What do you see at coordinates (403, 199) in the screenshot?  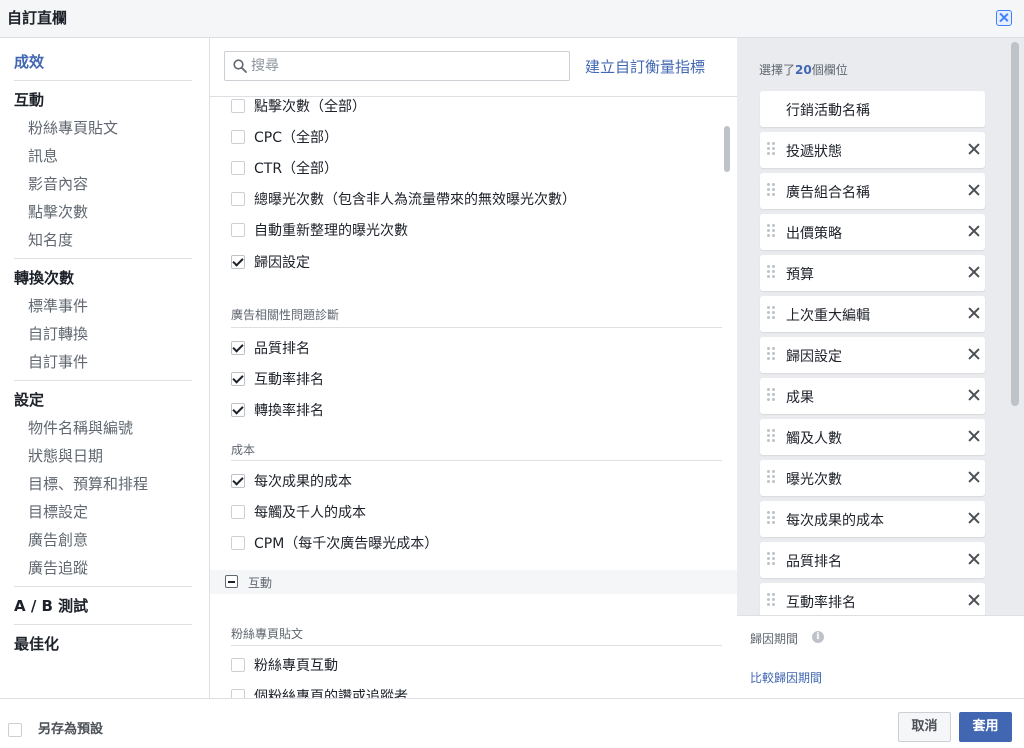 I see `option-gross-impressions: 總曝光次數（包含非人為流量帶來的無效曝光次數）` at bounding box center [403, 199].